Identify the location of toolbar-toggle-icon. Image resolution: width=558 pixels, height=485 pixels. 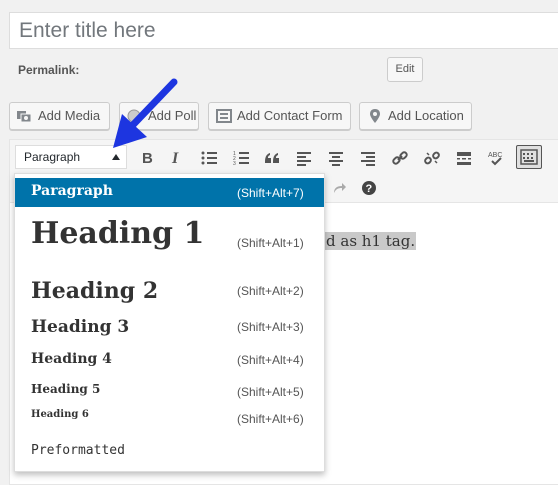
(529, 157).